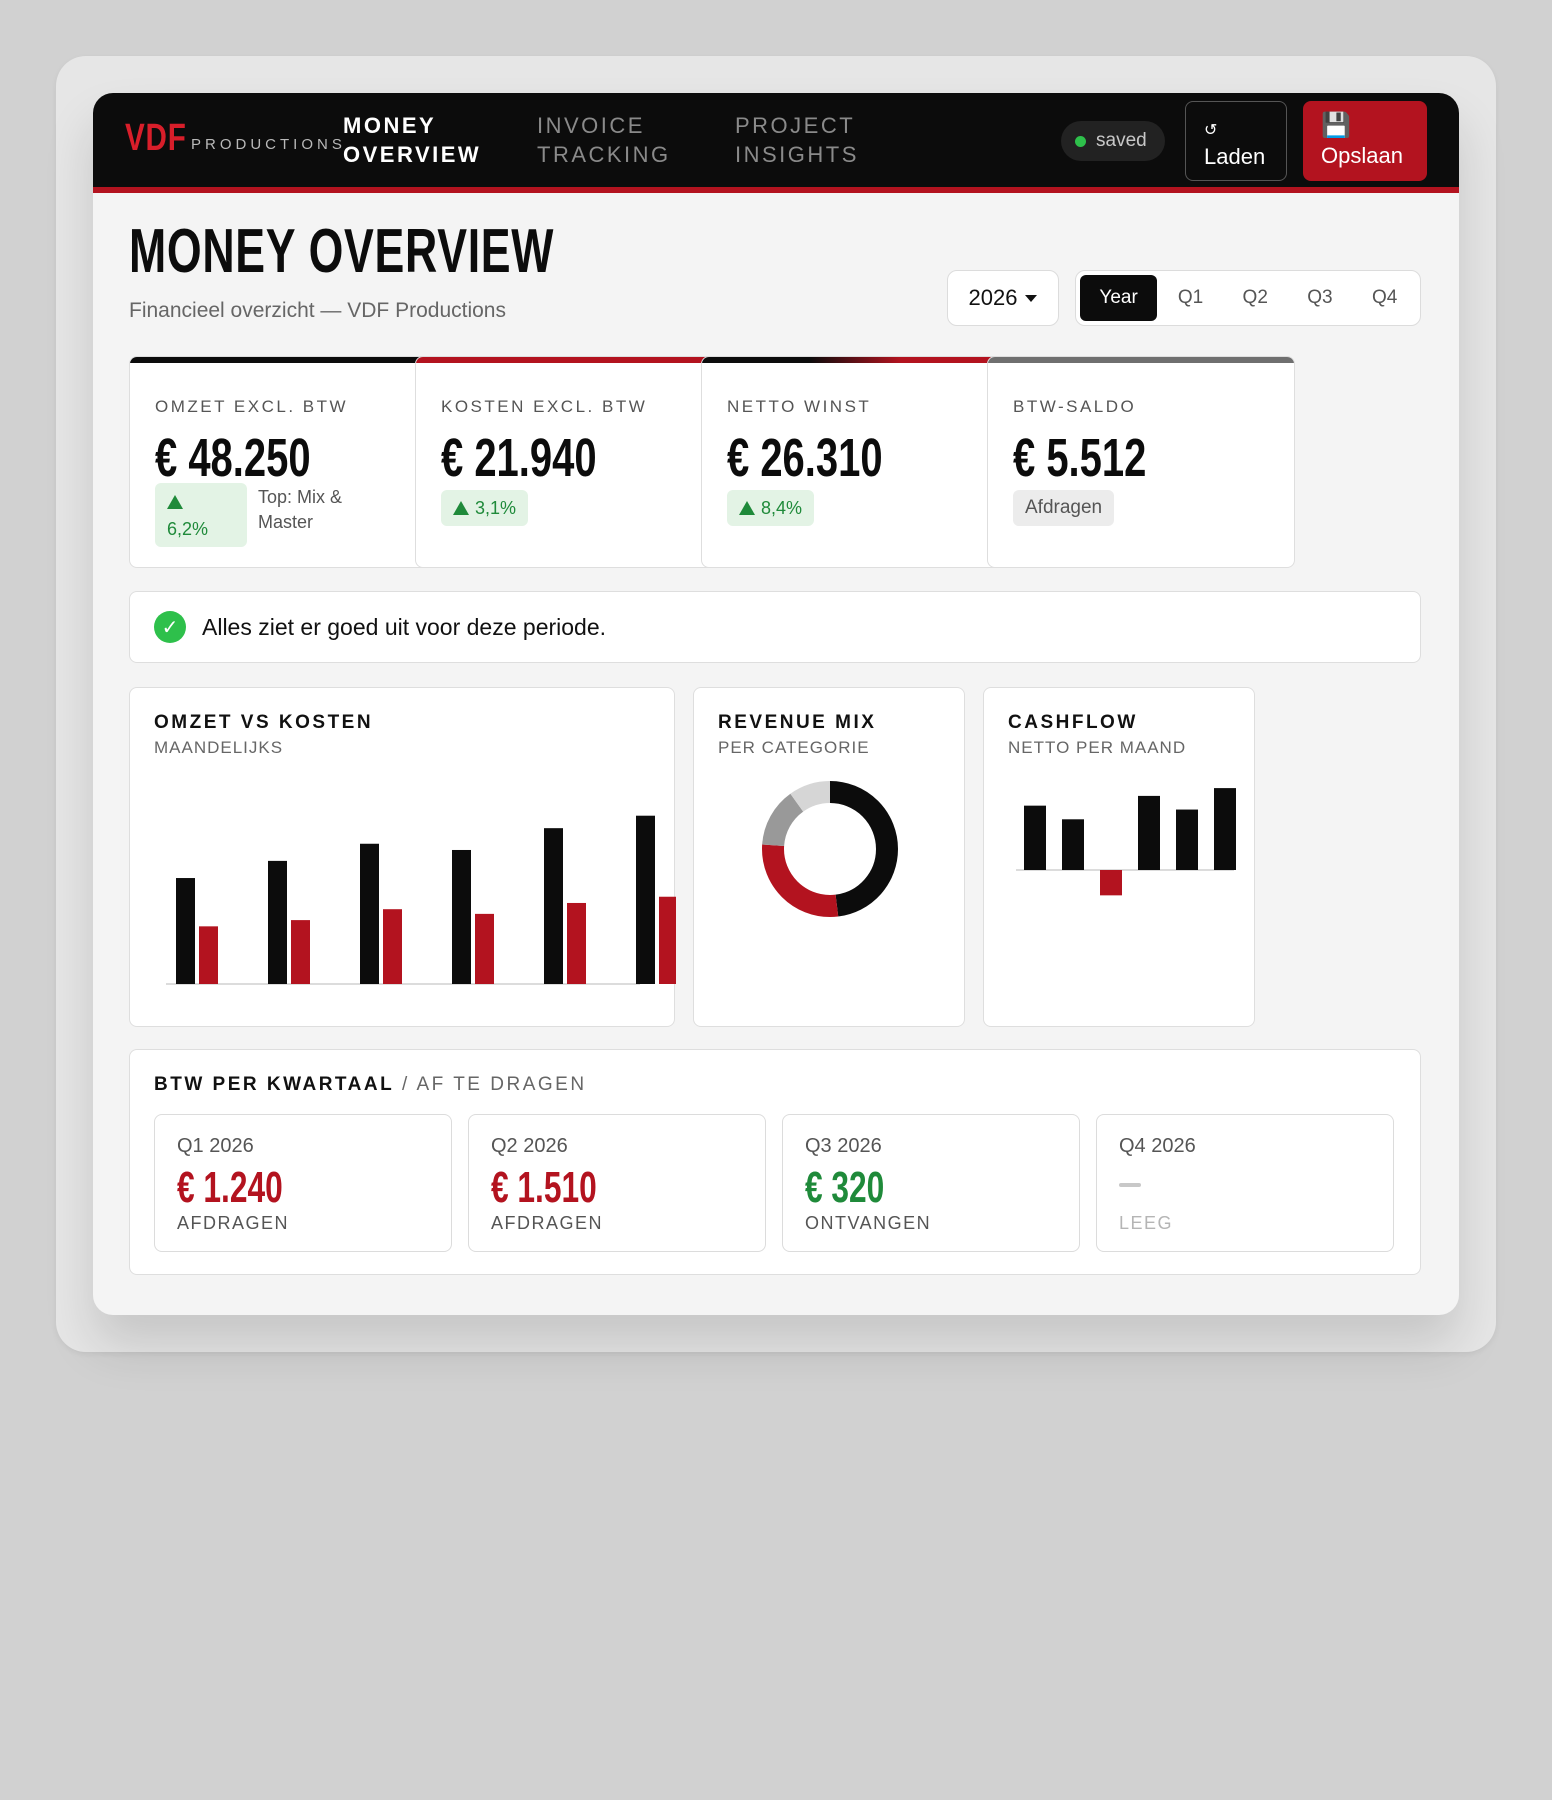 This screenshot has width=1552, height=1800. What do you see at coordinates (794, 747) in the screenshot?
I see `chart-subtitle: PER CATEGORIE` at bounding box center [794, 747].